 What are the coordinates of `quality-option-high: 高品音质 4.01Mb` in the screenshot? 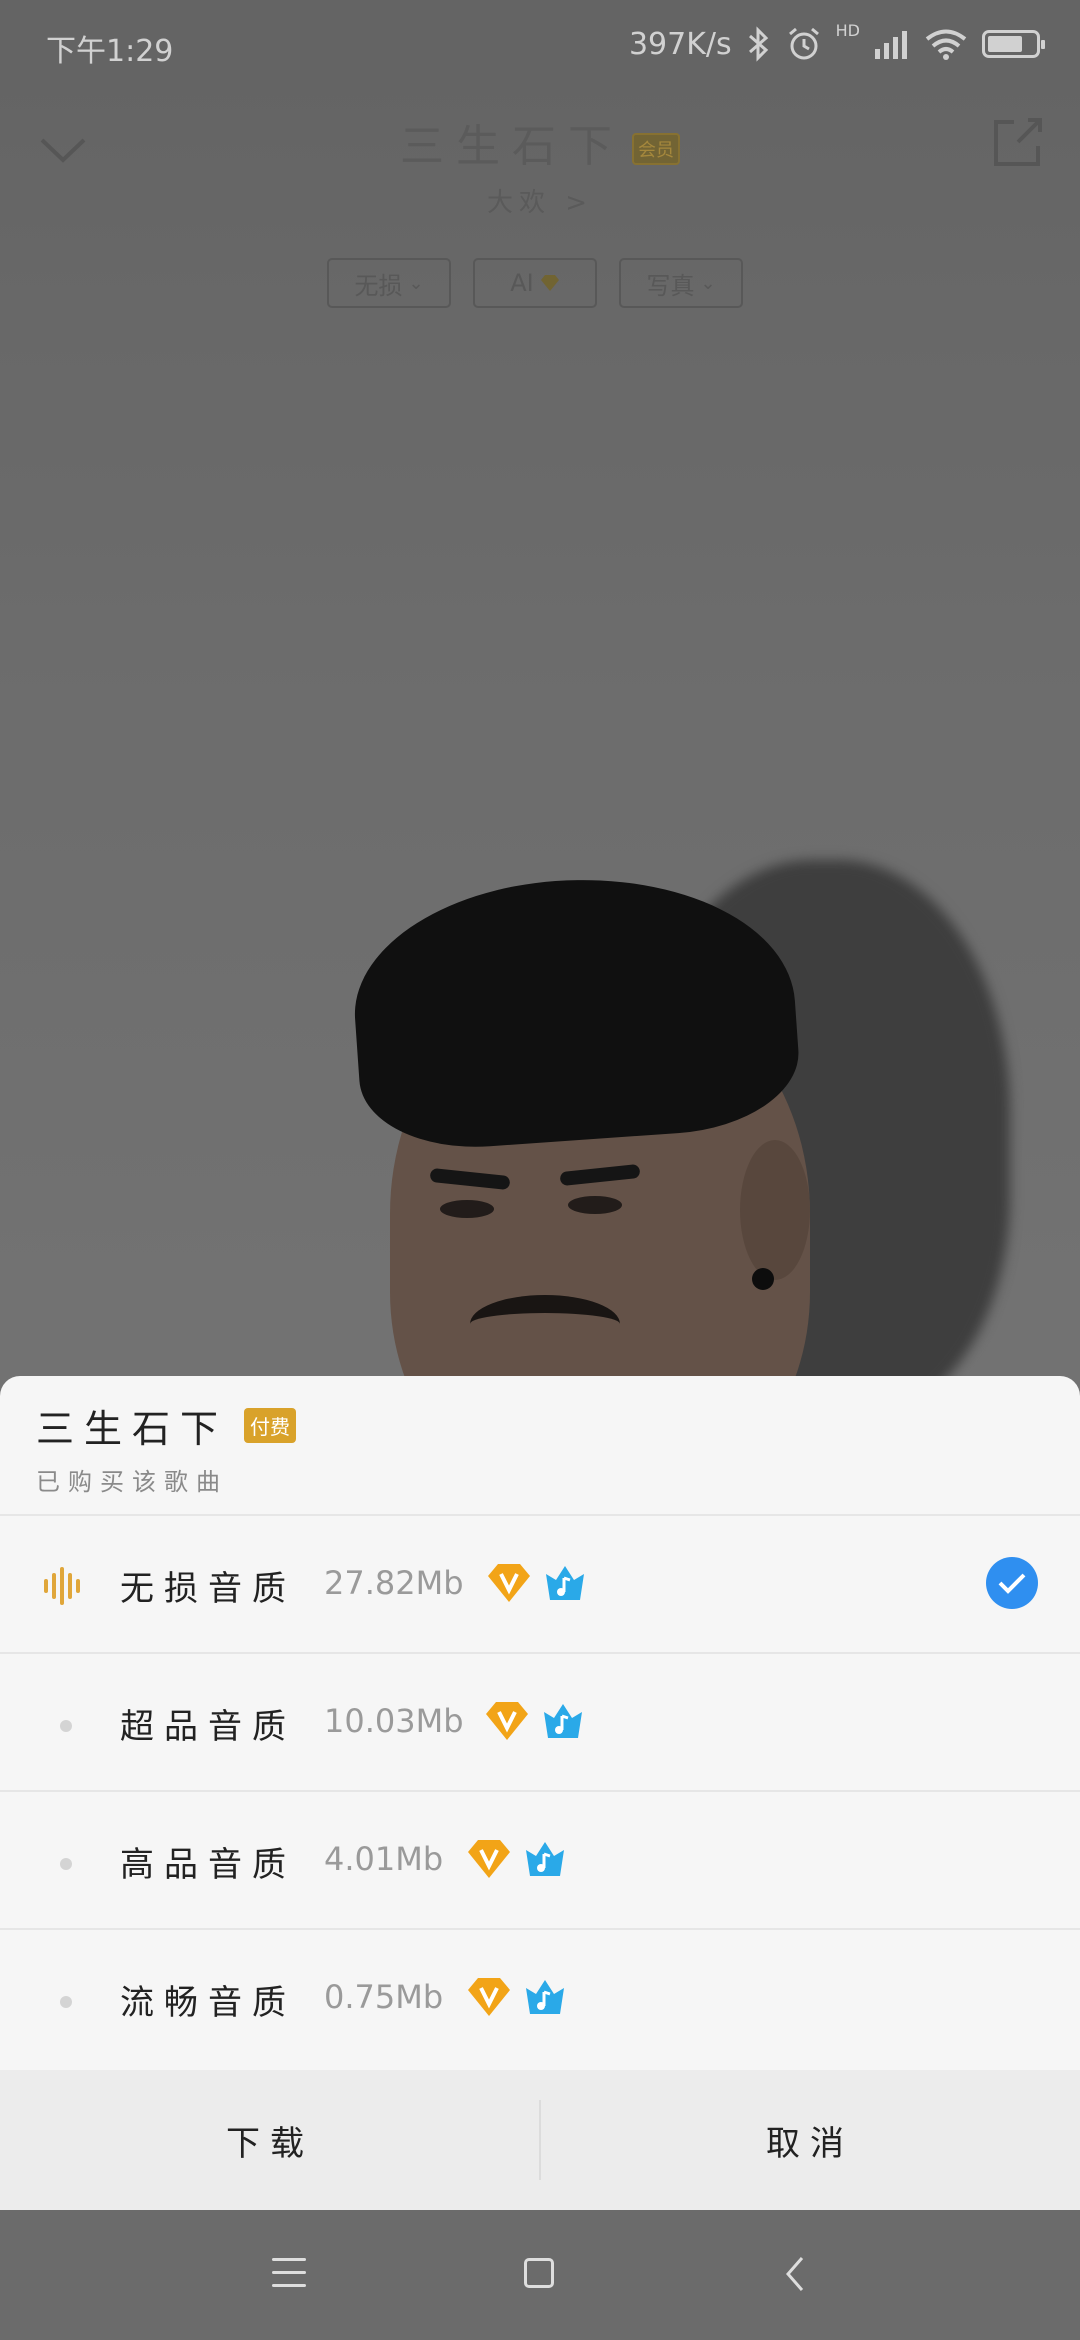 It's located at (540, 1861).